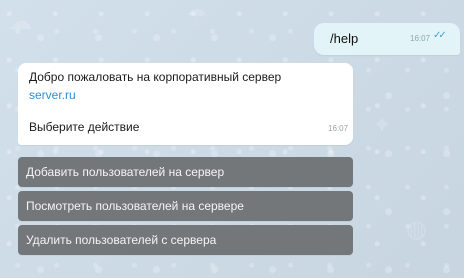 The image size is (464, 278). Describe the element at coordinates (155, 77) in the screenshot. I see `welcome-text: Добро пожаловать на корпоративный сервер` at that location.